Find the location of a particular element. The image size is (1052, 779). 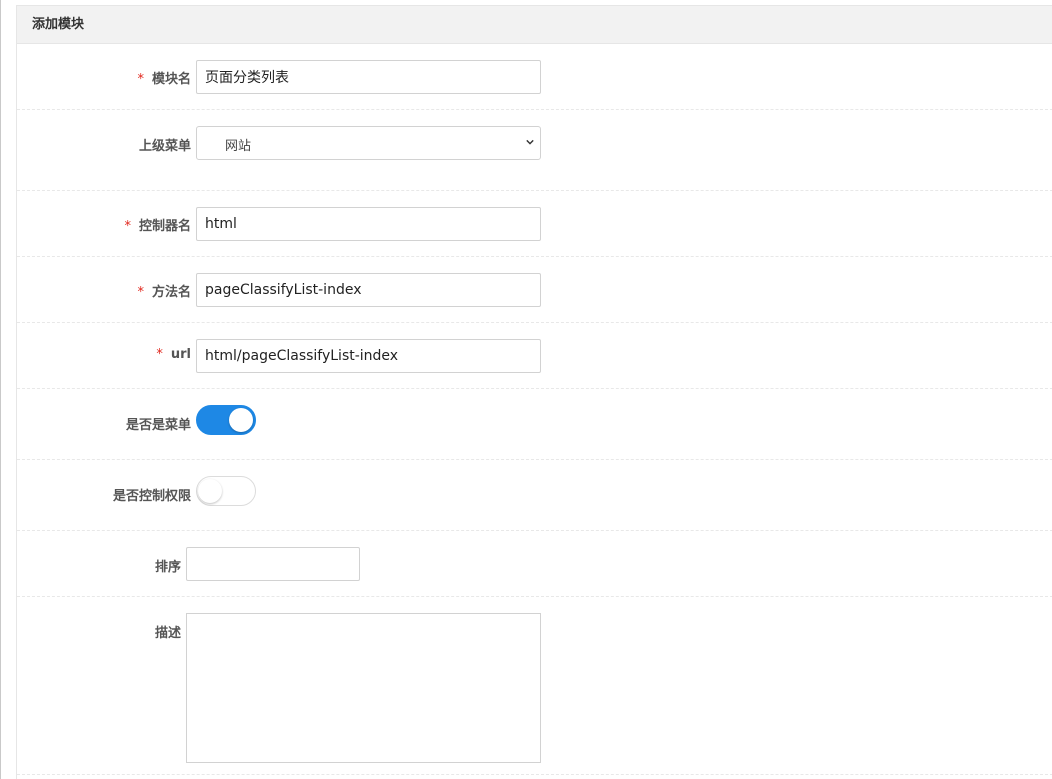

method-name-label: * 方法名 is located at coordinates (164, 290).